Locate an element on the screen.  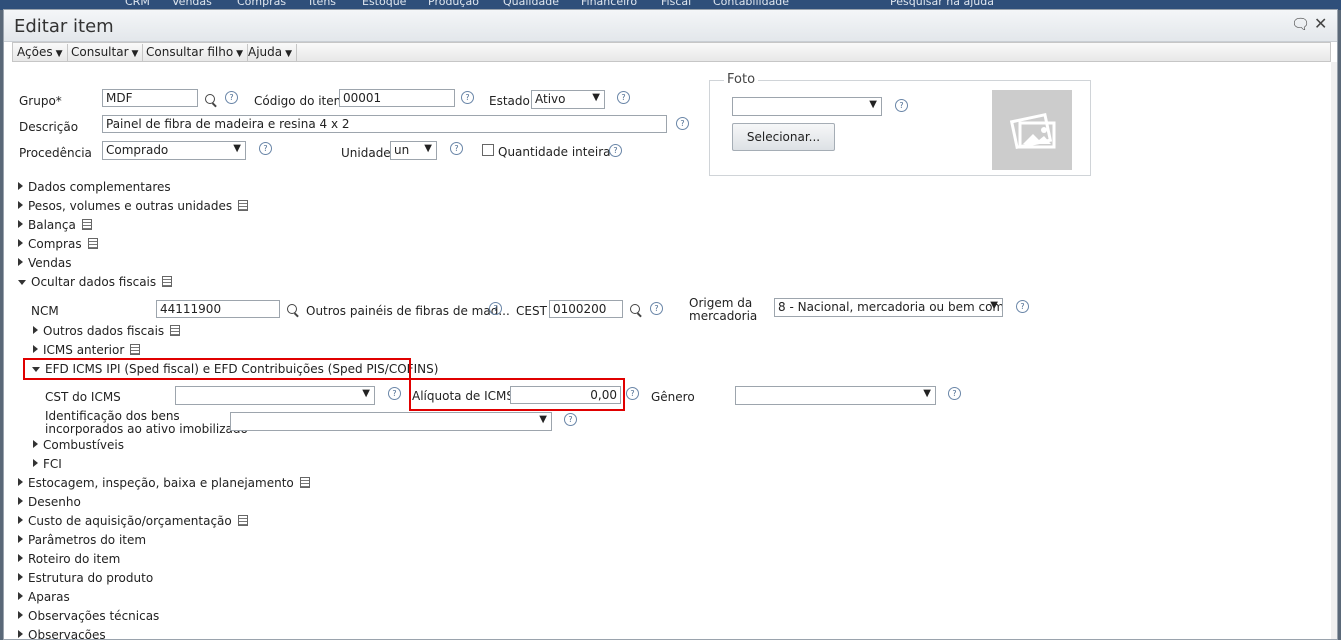
section-custo-aquisicao: Custo de aquisição/orçamentação is located at coordinates (133, 521).